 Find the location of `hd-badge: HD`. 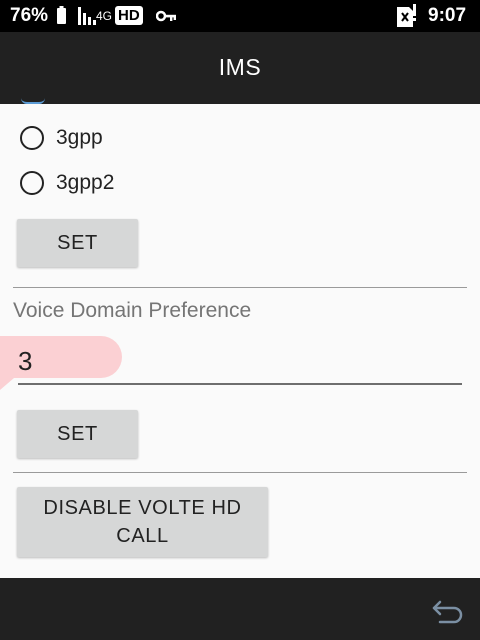

hd-badge: HD is located at coordinates (129, 15).